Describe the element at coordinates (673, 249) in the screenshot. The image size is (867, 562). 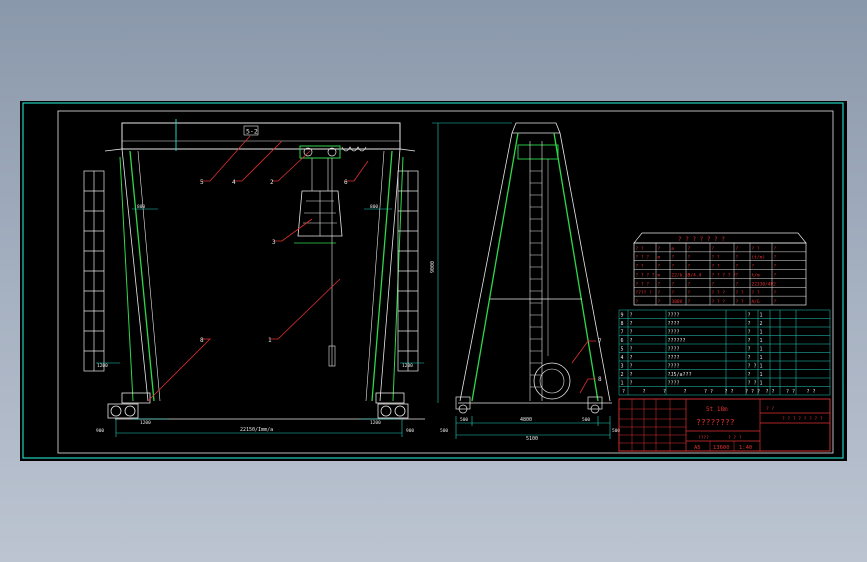
I see `spec-cell: m` at that location.